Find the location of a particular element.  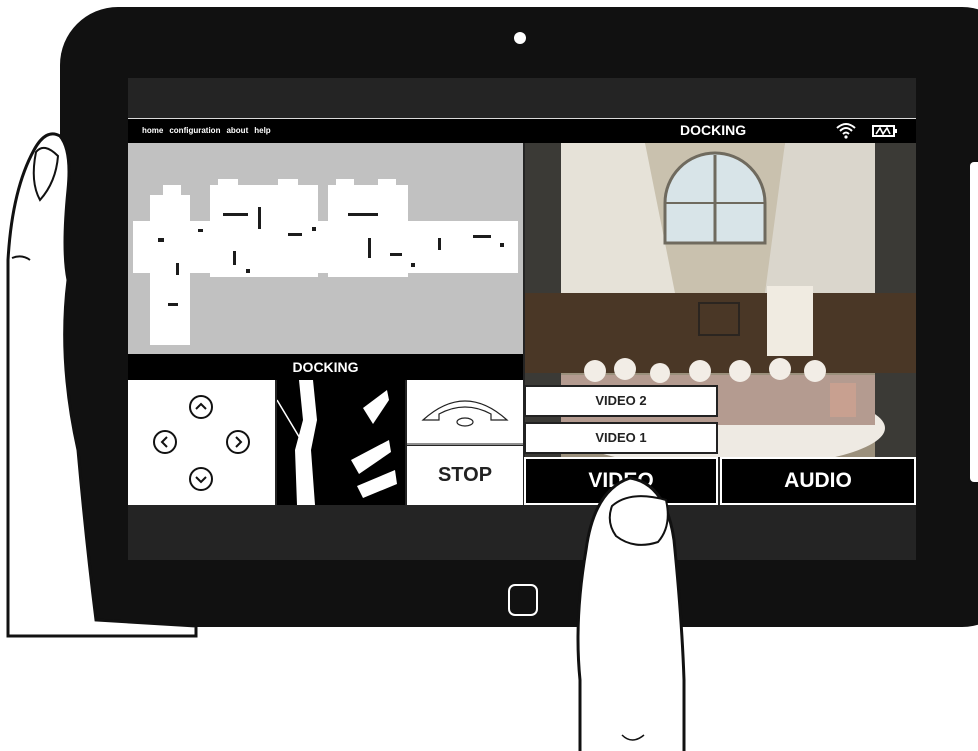

chevron-up-icon is located at coordinates (201, 406).